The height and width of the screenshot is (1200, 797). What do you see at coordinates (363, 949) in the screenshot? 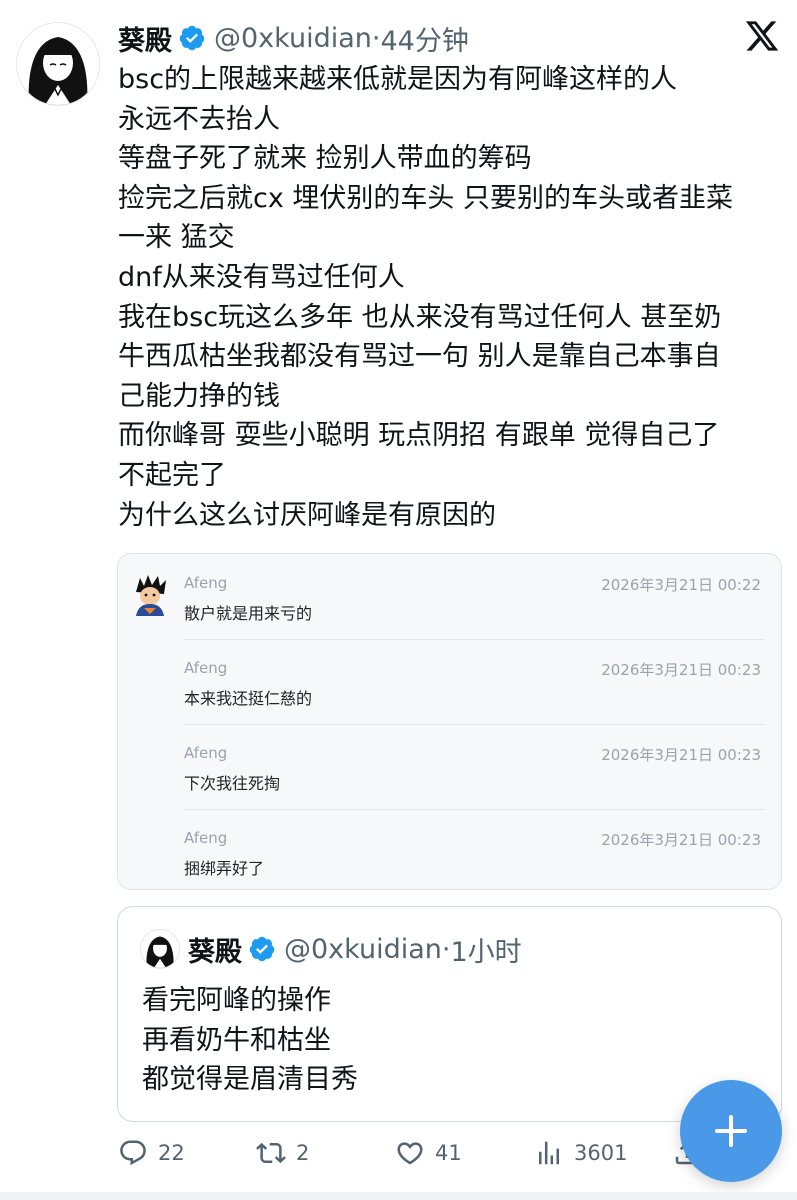
I see `quoted-author-handle: @0xkuidian` at bounding box center [363, 949].